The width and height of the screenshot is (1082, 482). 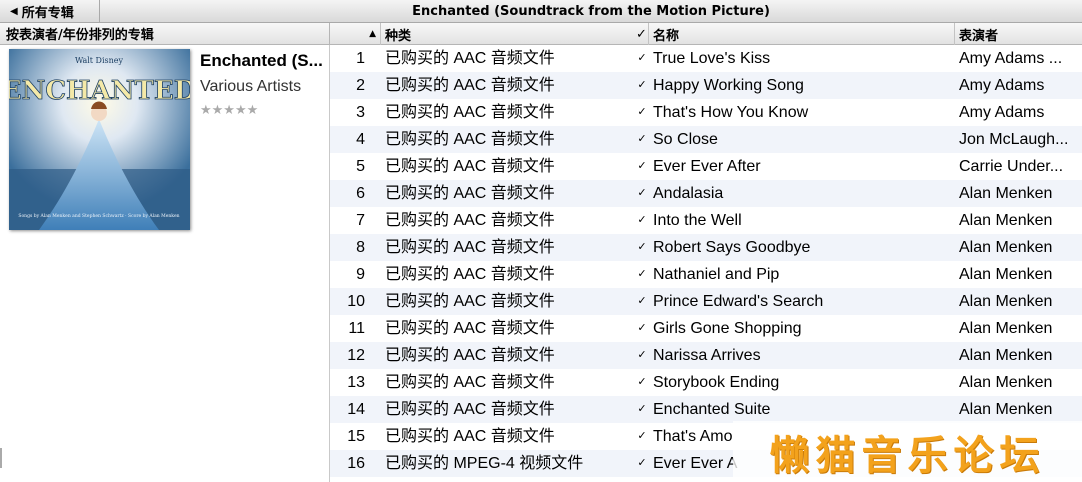 I want to click on track-number: 13, so click(x=356, y=382).